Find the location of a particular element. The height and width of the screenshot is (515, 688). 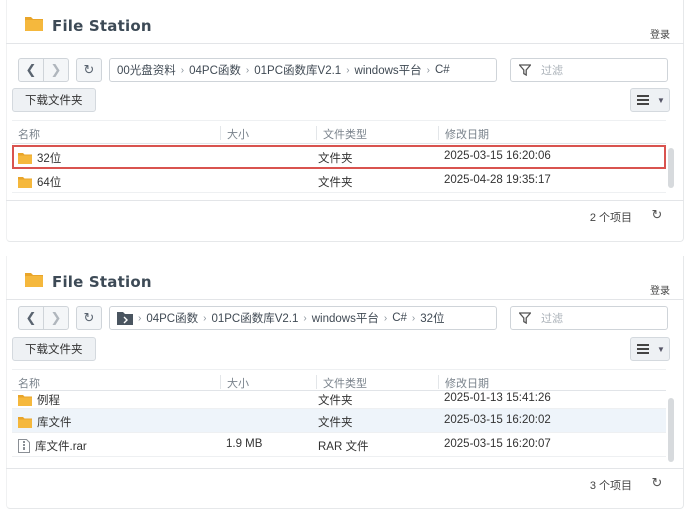

item-count: 3 个项目 is located at coordinates (610, 486).